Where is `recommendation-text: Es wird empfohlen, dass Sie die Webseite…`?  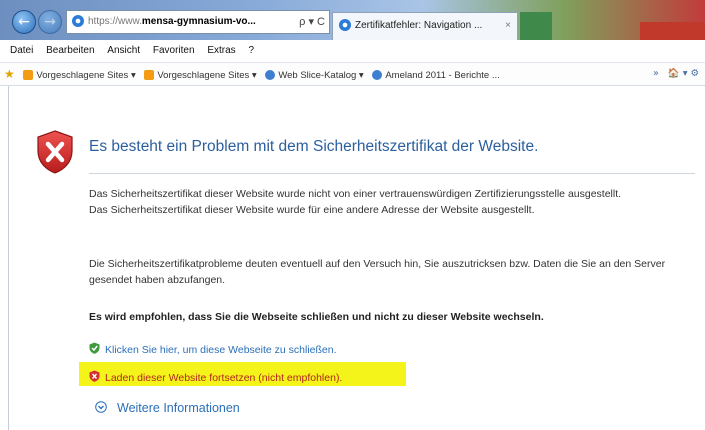 recommendation-text: Es wird empfohlen, dass Sie die Webseite… is located at coordinates (316, 317).